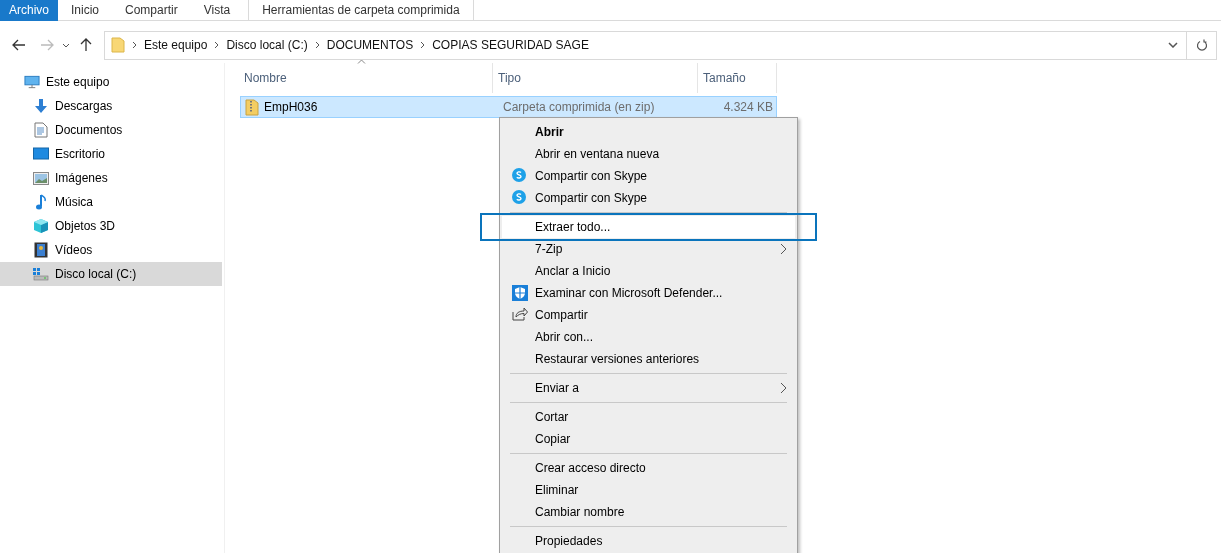 The height and width of the screenshot is (553, 1221). What do you see at coordinates (648, 315) in the screenshot?
I see `menu-item: Compartir` at bounding box center [648, 315].